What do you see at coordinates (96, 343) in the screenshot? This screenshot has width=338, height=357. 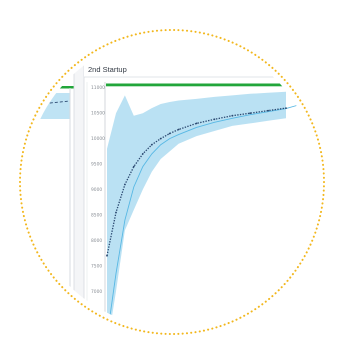 I see `y-tick-label: 6000` at bounding box center [96, 343].